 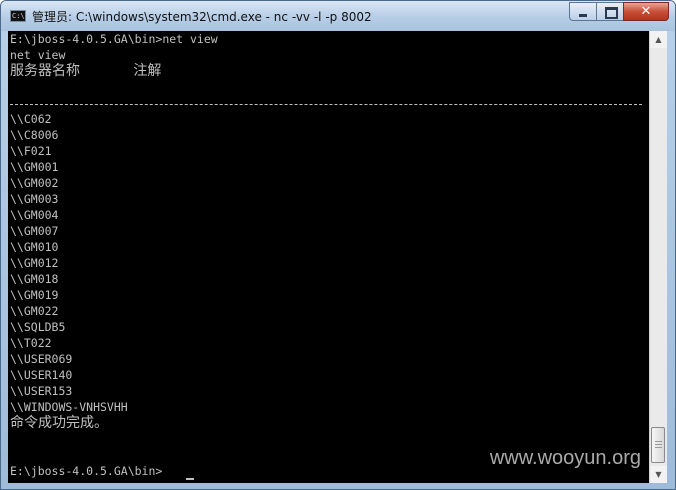 What do you see at coordinates (34, 263) in the screenshot?
I see `console-line: \\GM012` at bounding box center [34, 263].